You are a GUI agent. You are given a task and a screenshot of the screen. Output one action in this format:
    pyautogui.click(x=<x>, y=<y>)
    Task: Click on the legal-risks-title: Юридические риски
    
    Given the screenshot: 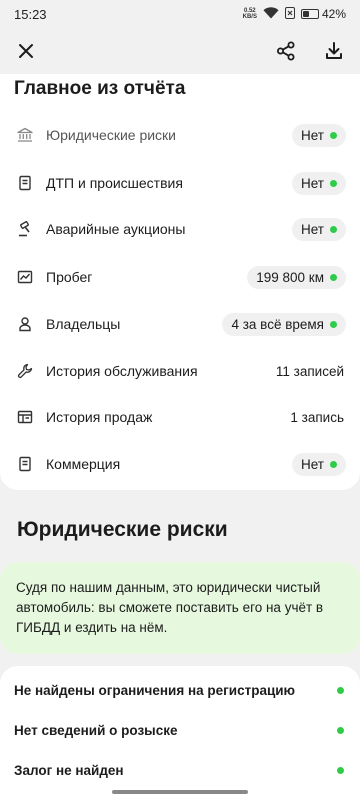 What is the action you would take?
    pyautogui.click(x=122, y=529)
    